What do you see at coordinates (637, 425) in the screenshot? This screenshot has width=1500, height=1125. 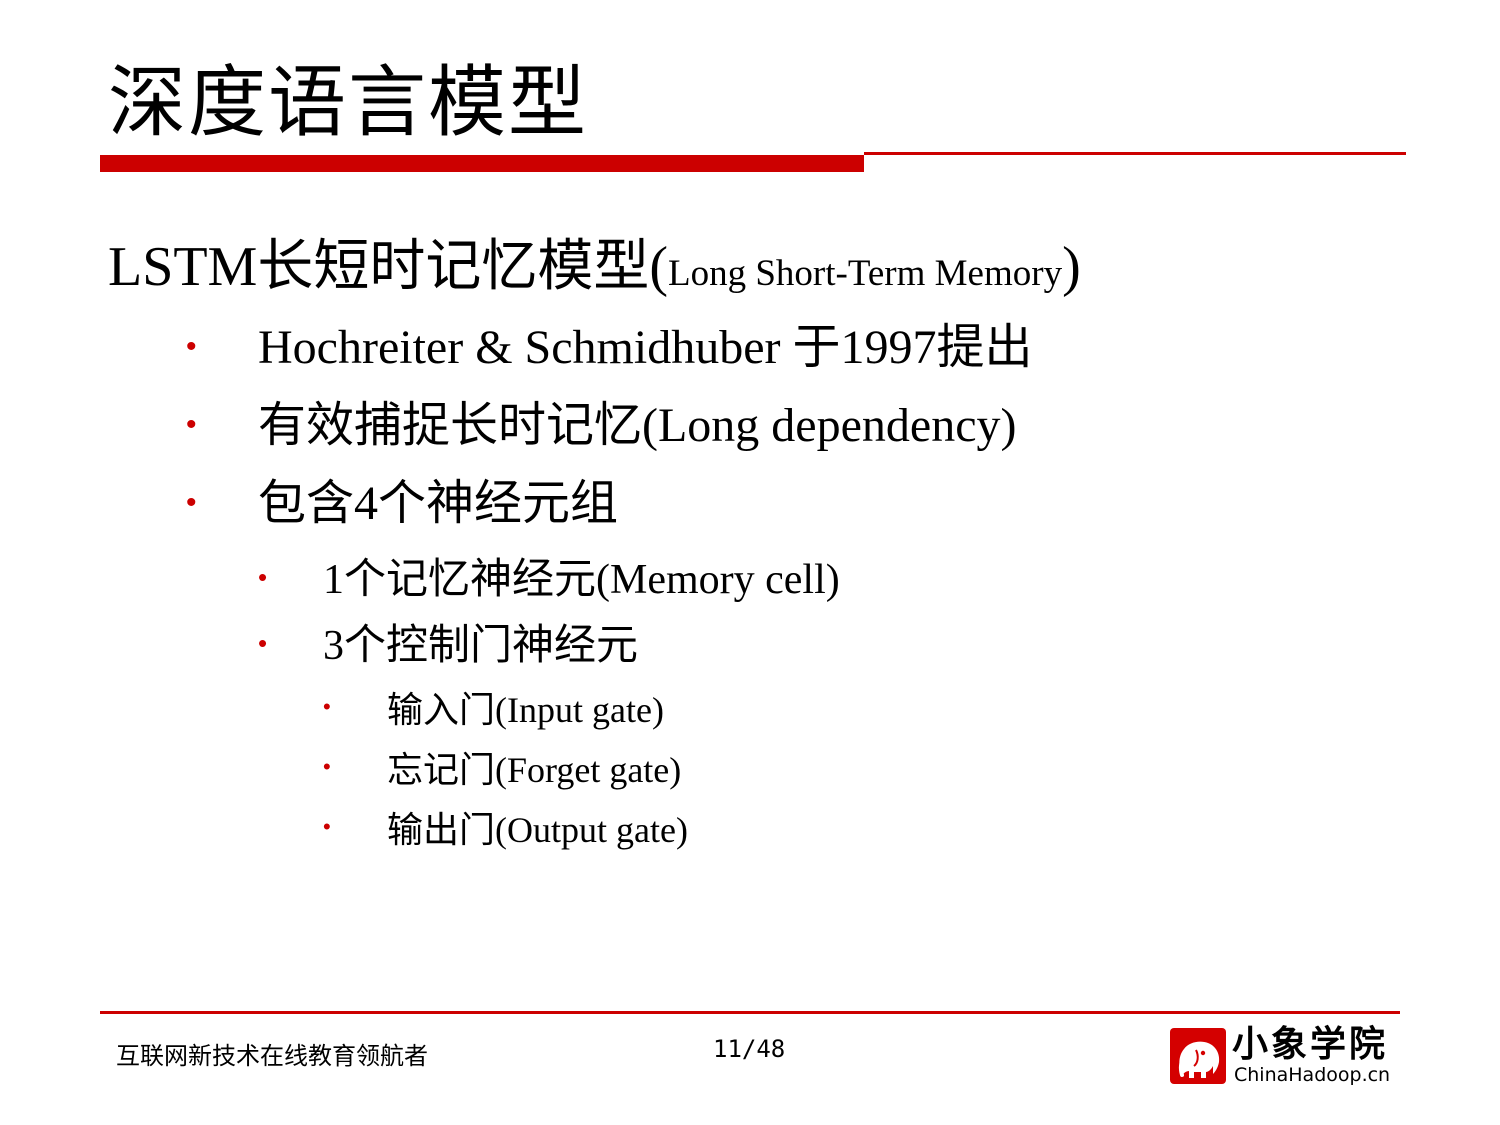 I see `bullet-item: 有效捕捉长时记忆(Long dependency)` at bounding box center [637, 425].